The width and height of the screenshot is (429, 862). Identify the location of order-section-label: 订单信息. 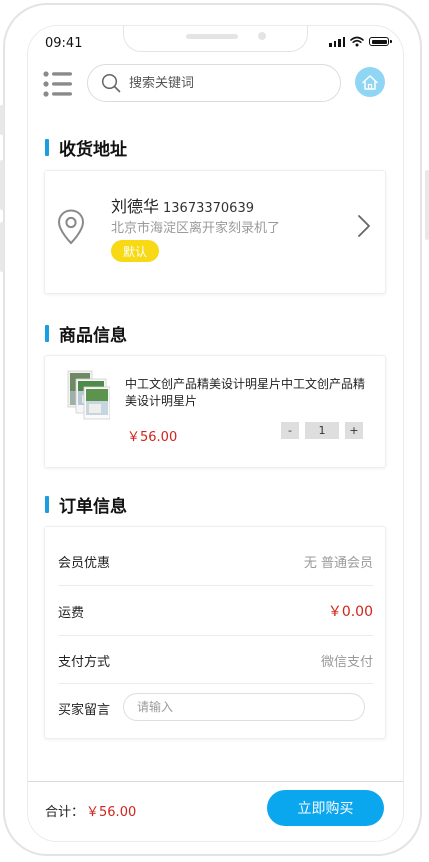
(93, 507).